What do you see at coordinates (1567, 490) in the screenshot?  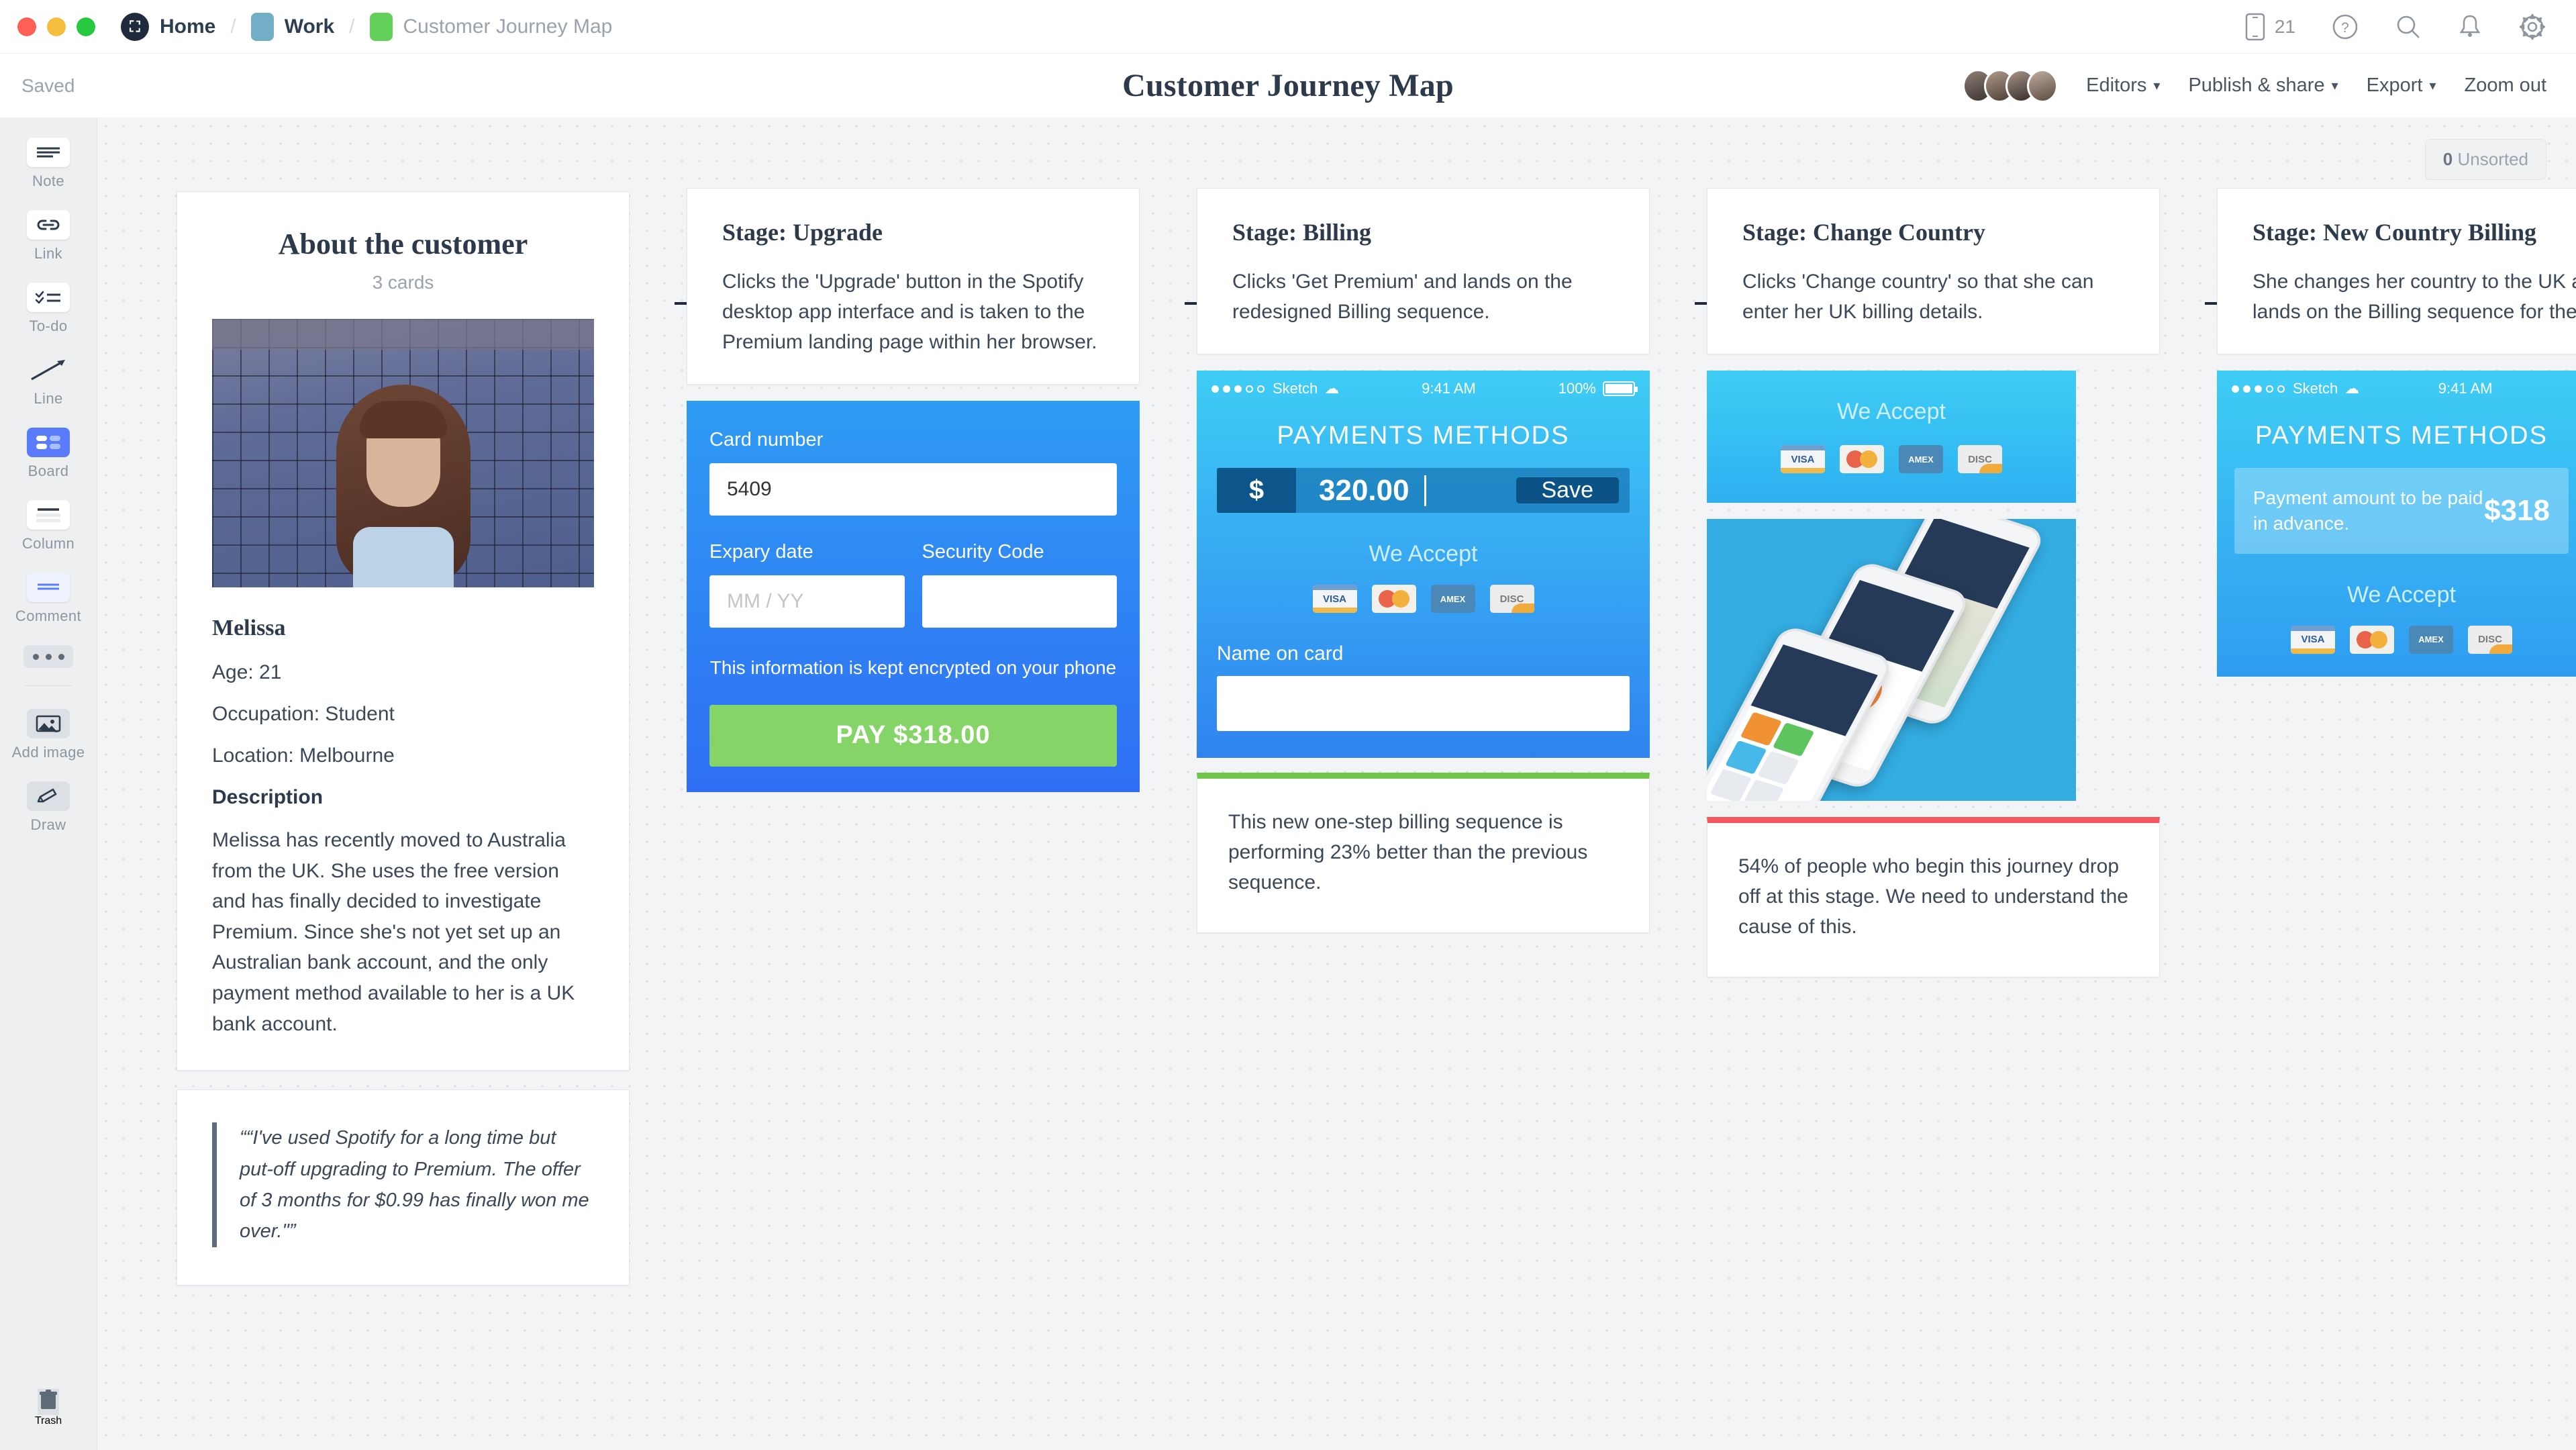 I see `save-button: Save` at bounding box center [1567, 490].